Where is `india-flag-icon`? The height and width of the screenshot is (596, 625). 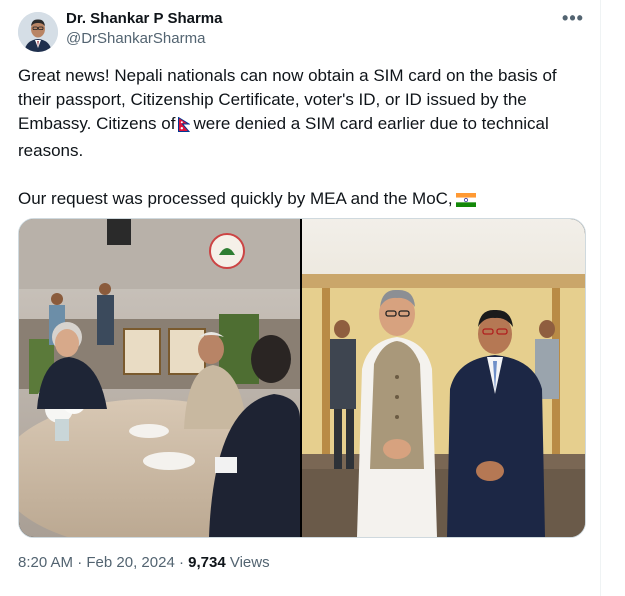
india-flag-icon is located at coordinates (465, 202).